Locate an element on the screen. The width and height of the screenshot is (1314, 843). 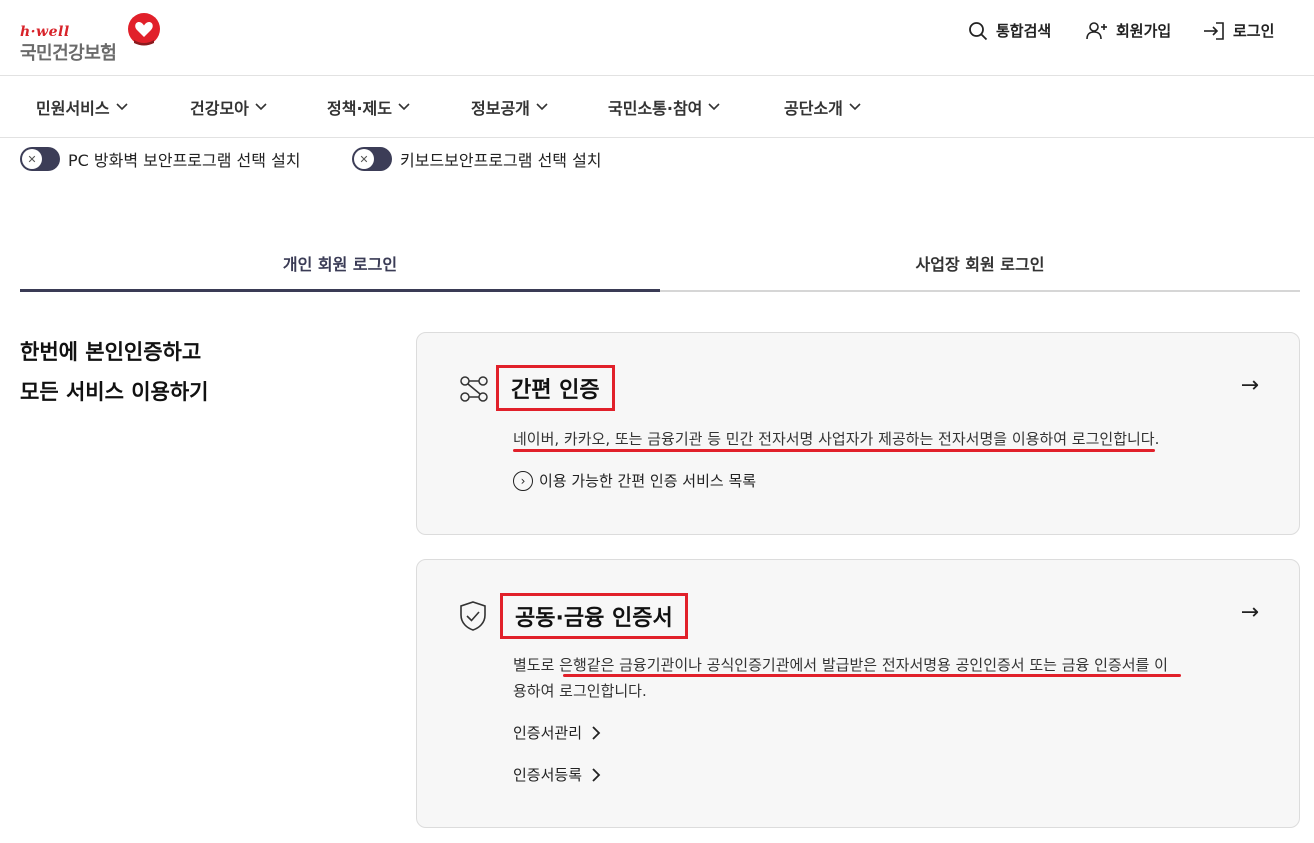
keyboard-security-toggle: ✕ is located at coordinates (372, 159).